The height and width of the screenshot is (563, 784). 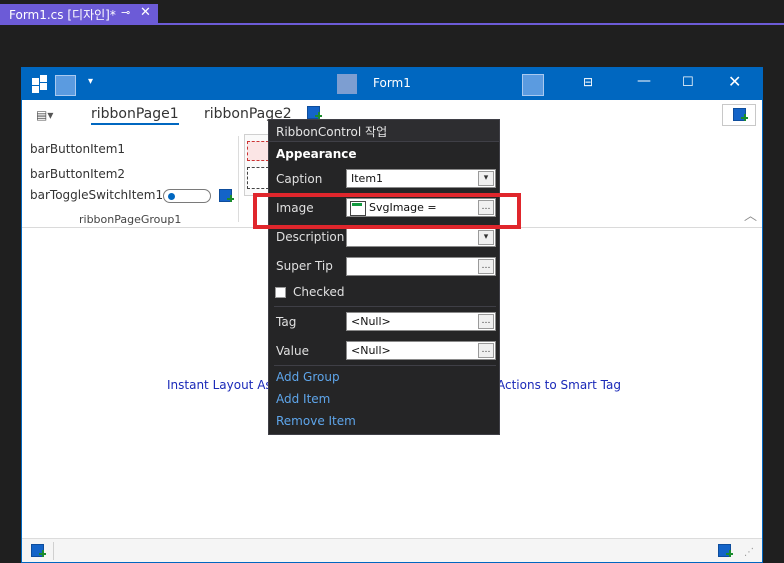 I want to click on quick-access-dropdown-icon: ▾, so click(x=90, y=81).